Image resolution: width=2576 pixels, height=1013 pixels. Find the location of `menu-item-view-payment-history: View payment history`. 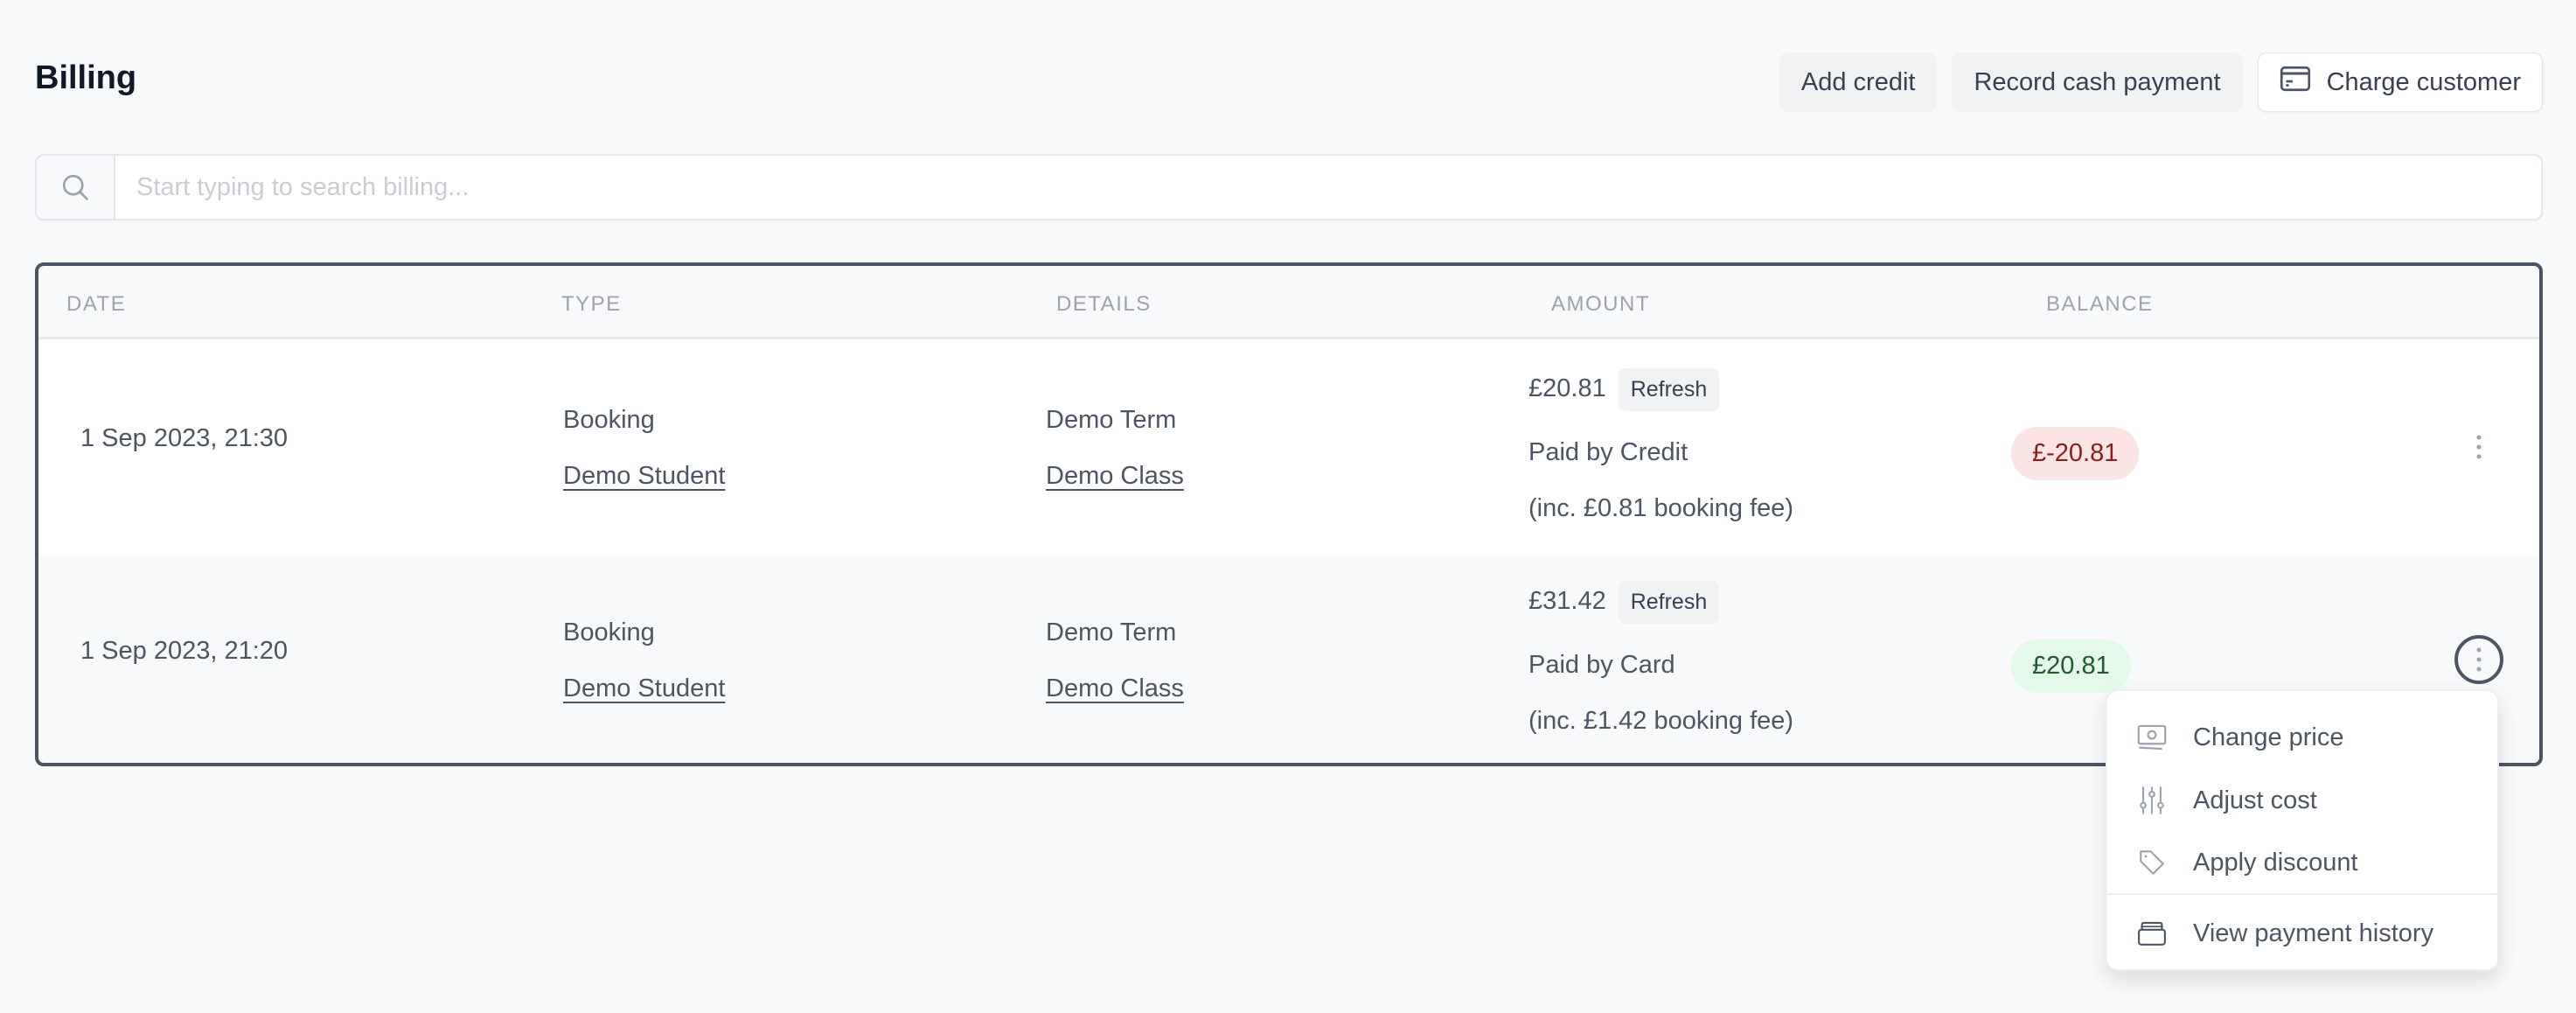

menu-item-view-payment-history: View payment history is located at coordinates (2302, 933).